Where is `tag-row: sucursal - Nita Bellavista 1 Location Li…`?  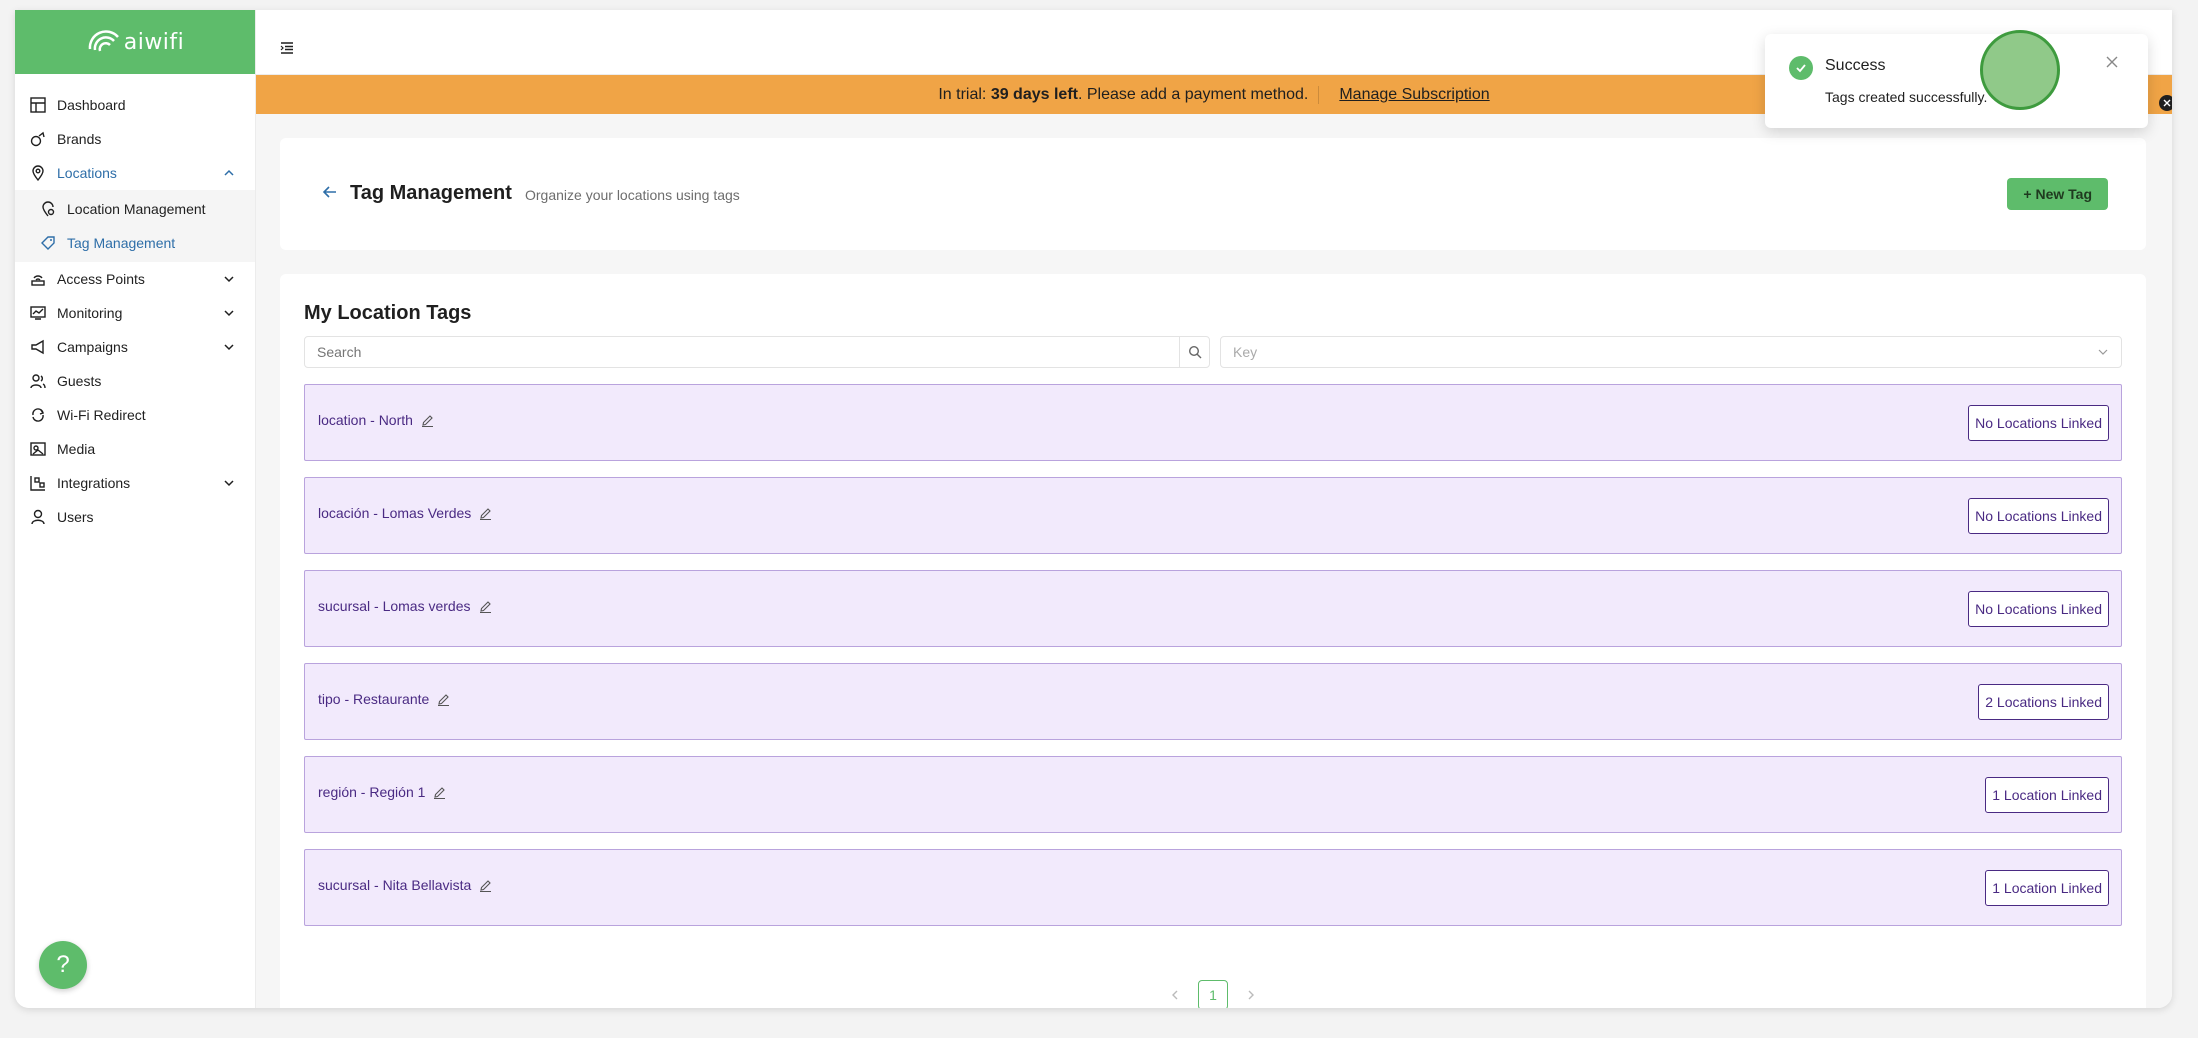 tag-row: sucursal - Nita Bellavista 1 Location Li… is located at coordinates (1213, 887).